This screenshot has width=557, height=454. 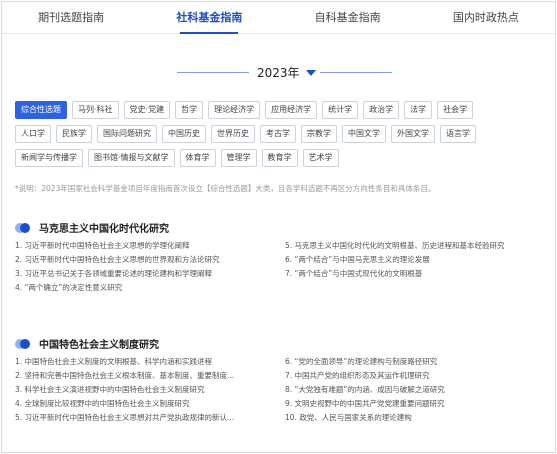 I want to click on discipline-chip: 考古学, so click(x=278, y=134).